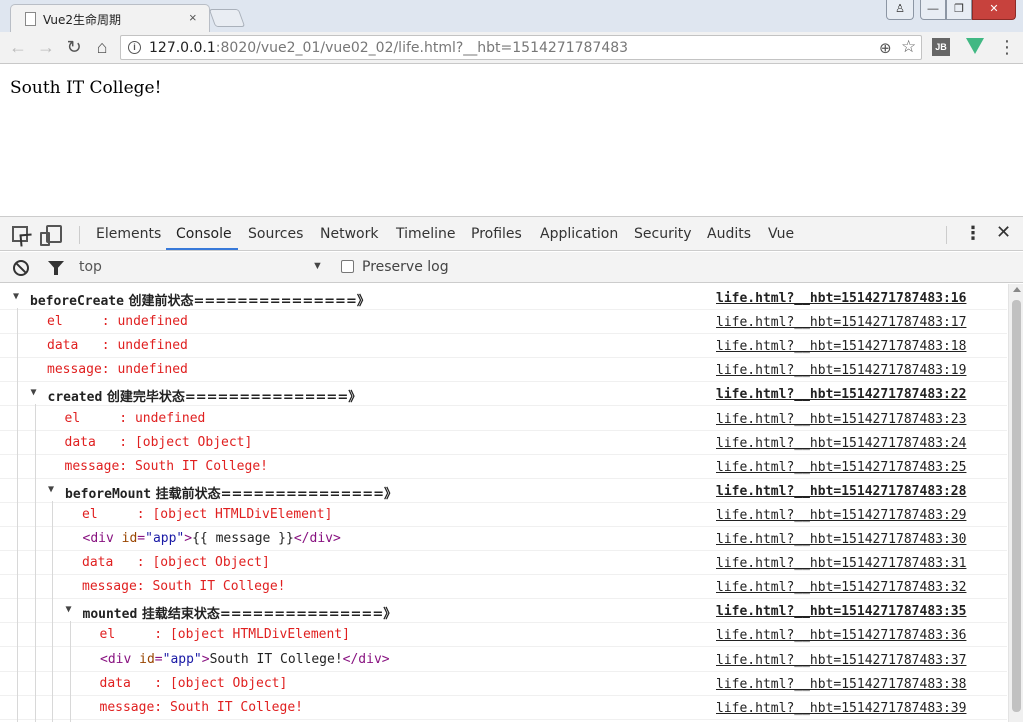  Describe the element at coordinates (317, 538) in the screenshot. I see `html-end-tag: </div>` at that location.